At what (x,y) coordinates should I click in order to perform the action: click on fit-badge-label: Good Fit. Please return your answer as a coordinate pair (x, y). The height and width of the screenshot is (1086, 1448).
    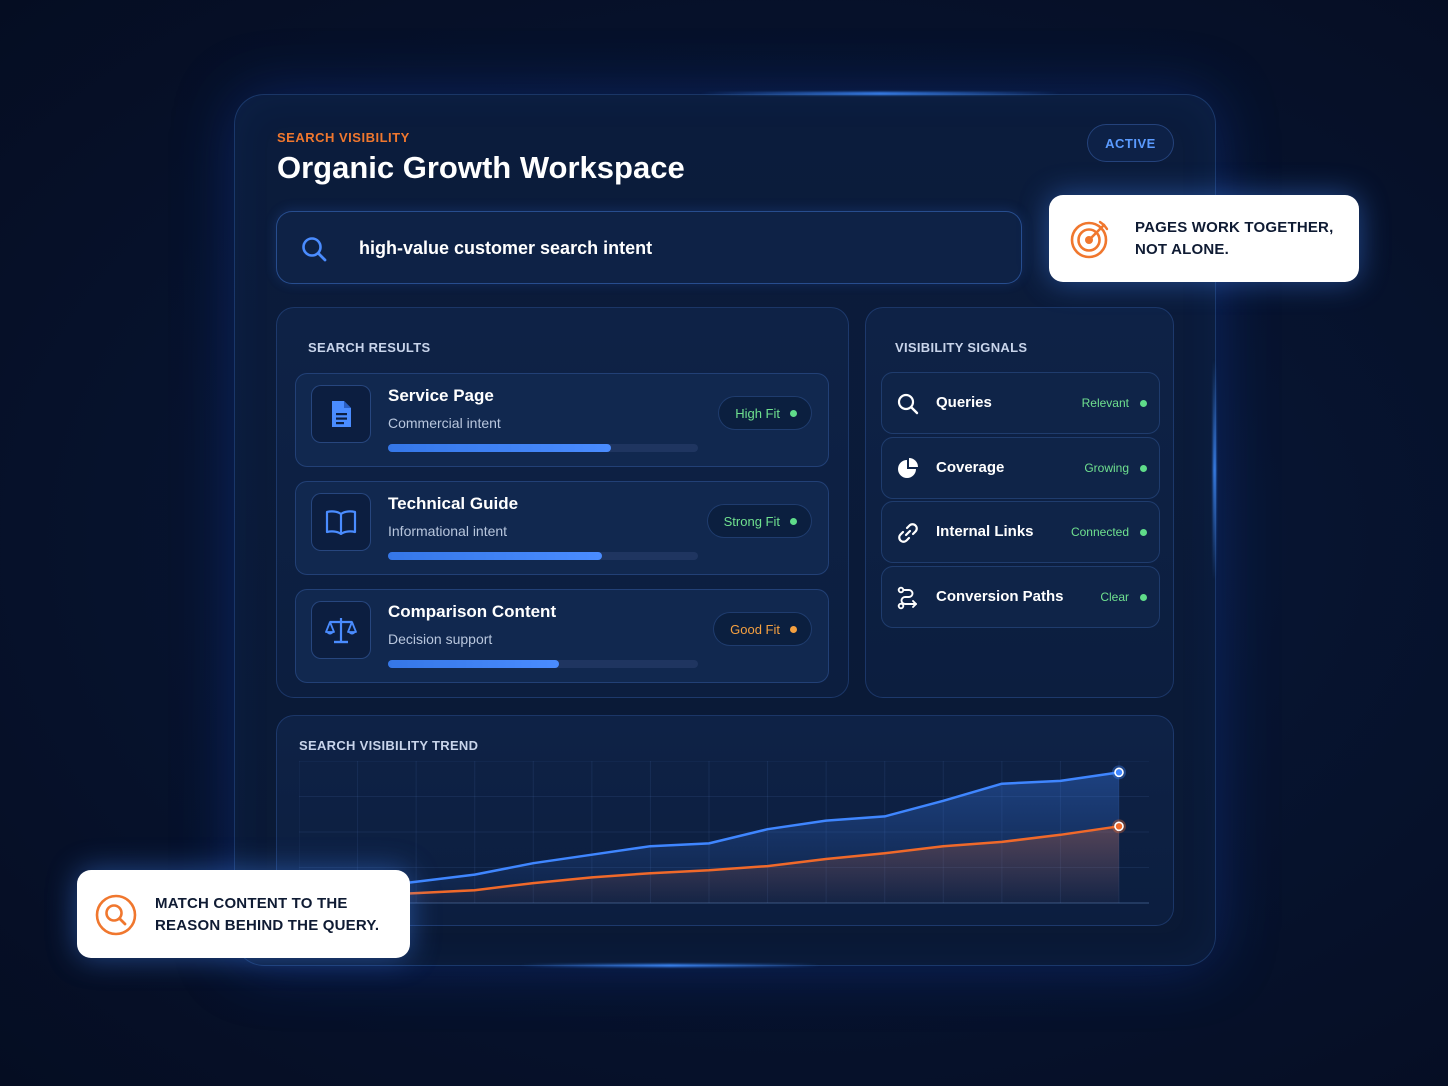
    Looking at the image, I should click on (755, 629).